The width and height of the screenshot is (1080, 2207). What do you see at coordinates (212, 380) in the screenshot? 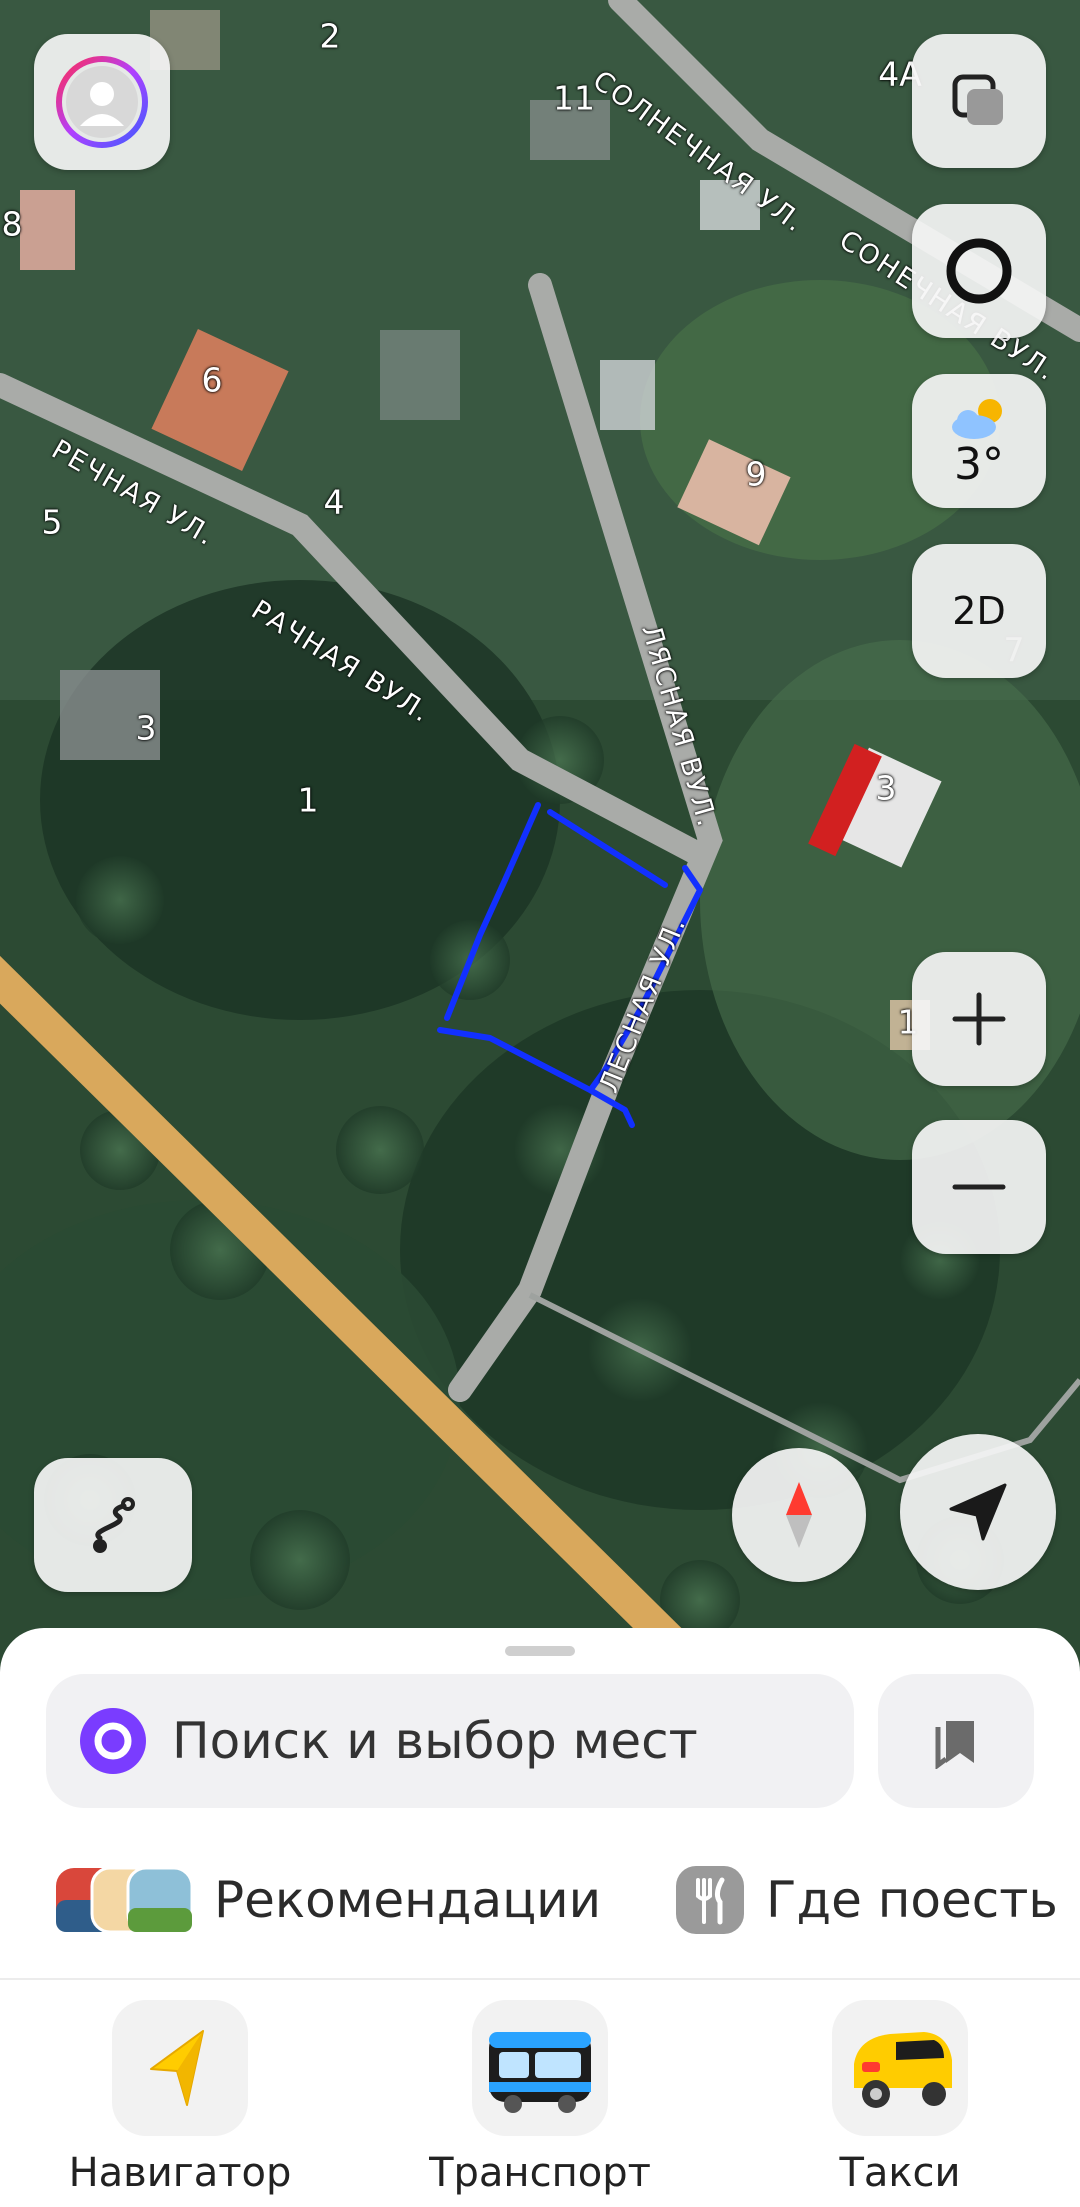
I see `house-number: 6` at bounding box center [212, 380].